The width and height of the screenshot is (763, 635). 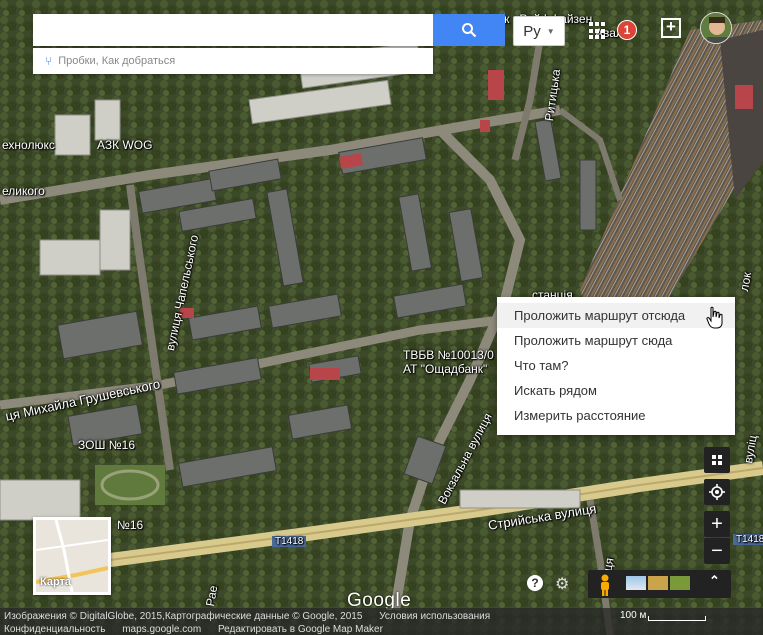 I want to click on language-label: Ру, so click(x=532, y=31).